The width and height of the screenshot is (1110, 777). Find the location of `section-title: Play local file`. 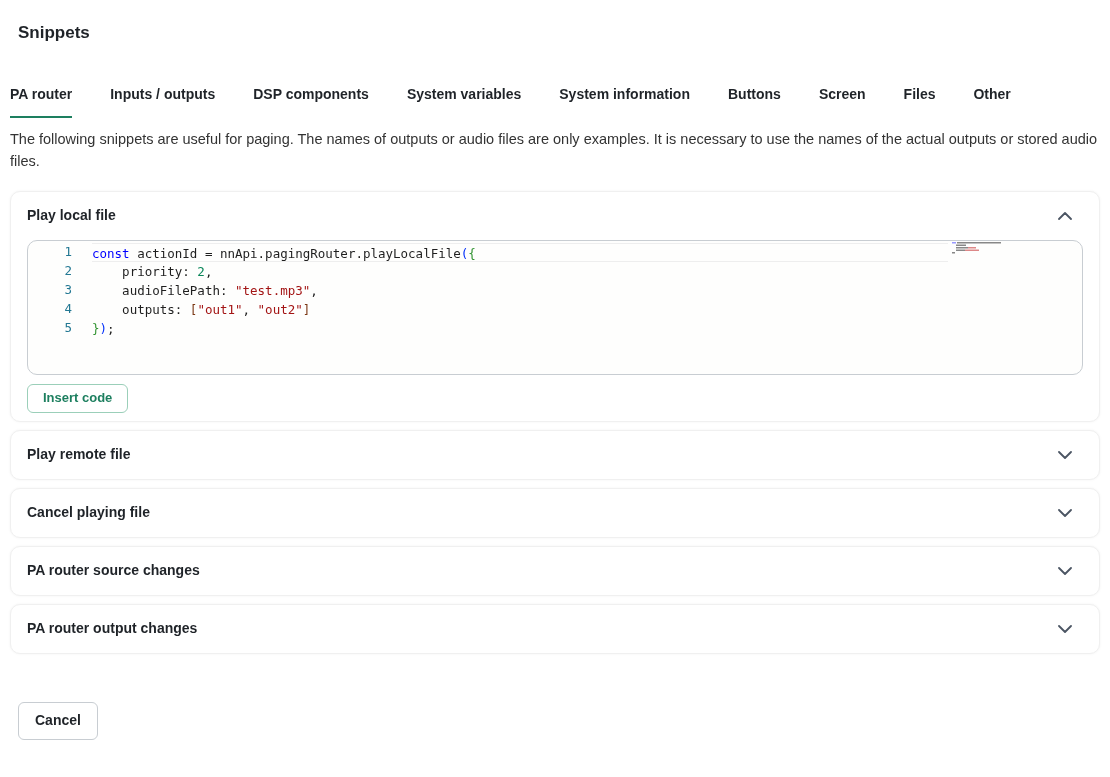

section-title: Play local file is located at coordinates (71, 215).